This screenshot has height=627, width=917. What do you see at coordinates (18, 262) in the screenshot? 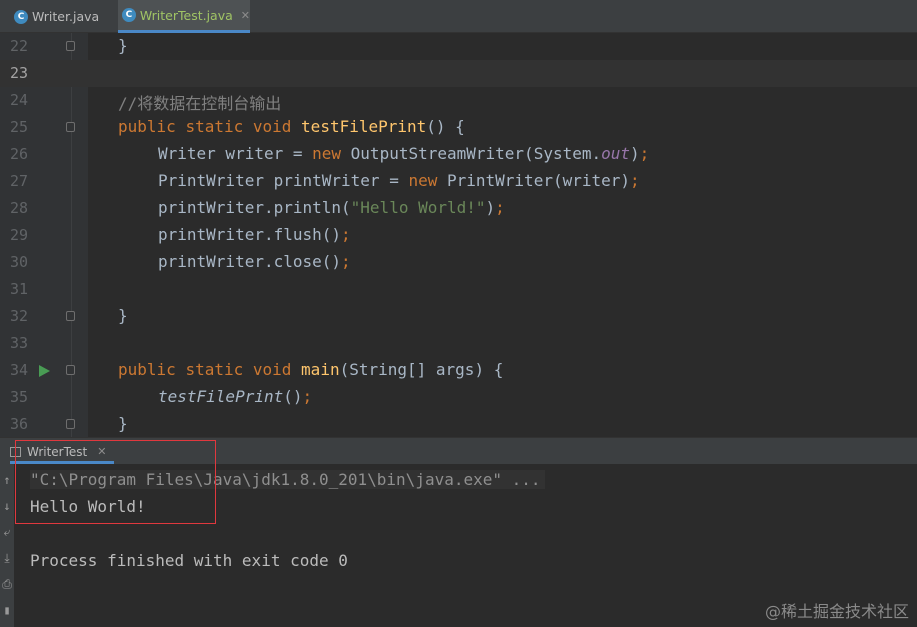
I see `line-number: 30` at bounding box center [18, 262].